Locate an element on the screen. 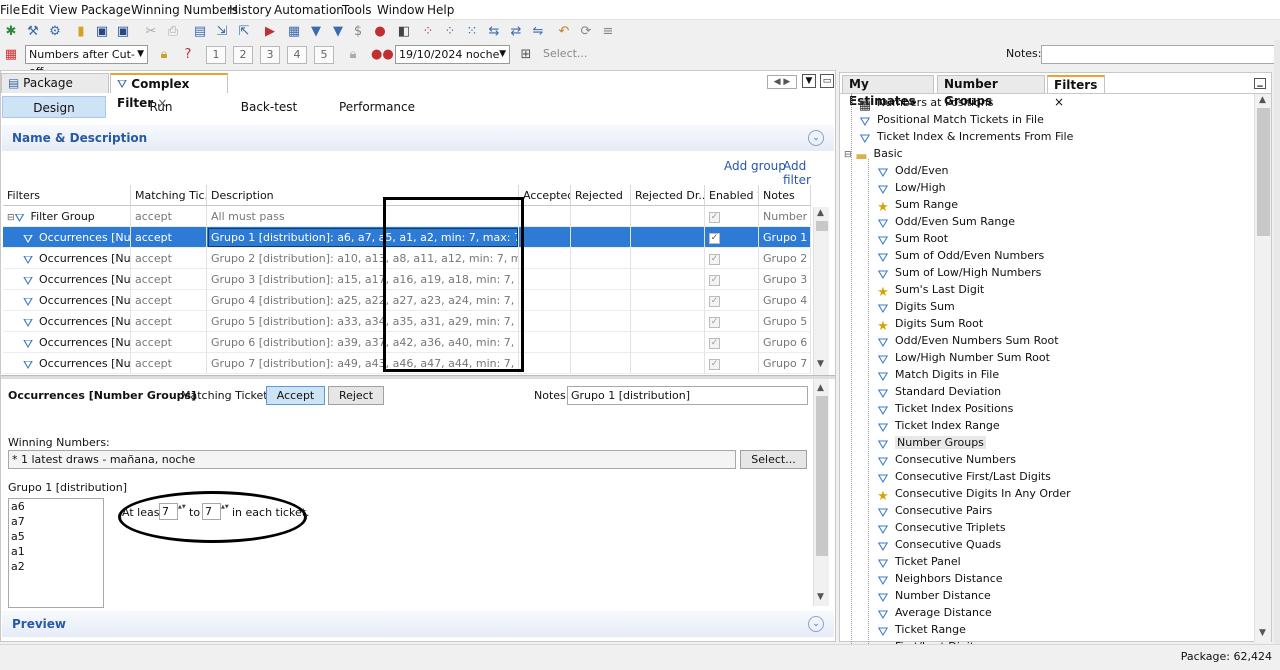 The image size is (1280, 670). tree-item: ⛛ Consecutive Triplets is located at coordinates (941, 528).